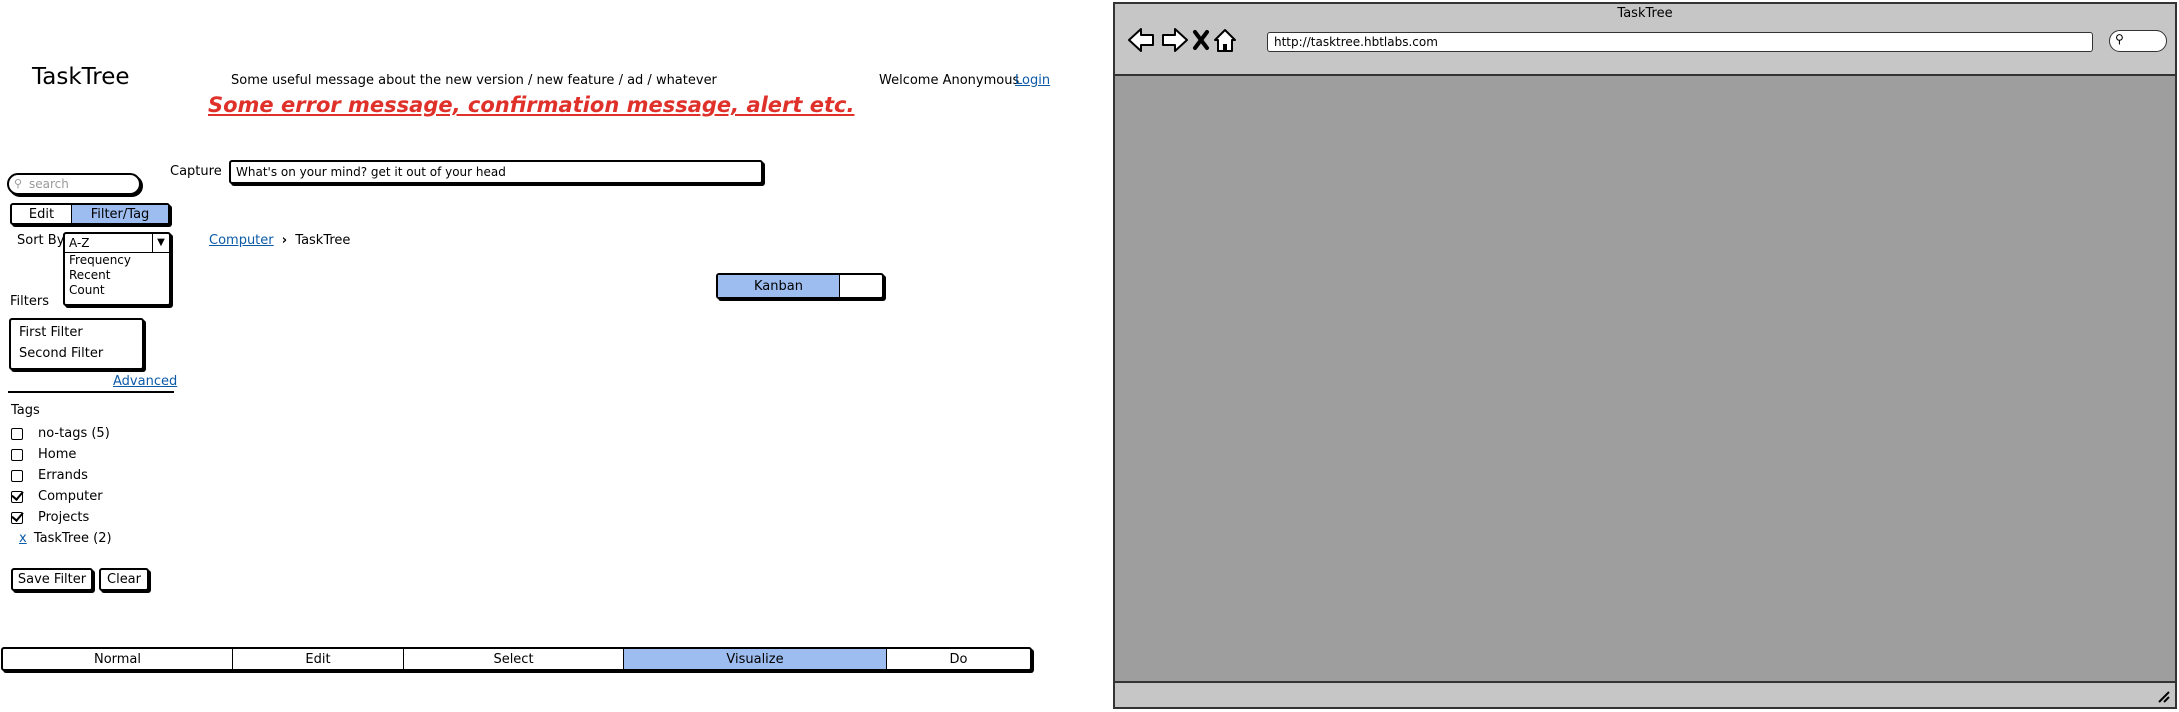 The image size is (2179, 712). What do you see at coordinates (323, 240) in the screenshot?
I see `breadcrumb-current: TaskTree` at bounding box center [323, 240].